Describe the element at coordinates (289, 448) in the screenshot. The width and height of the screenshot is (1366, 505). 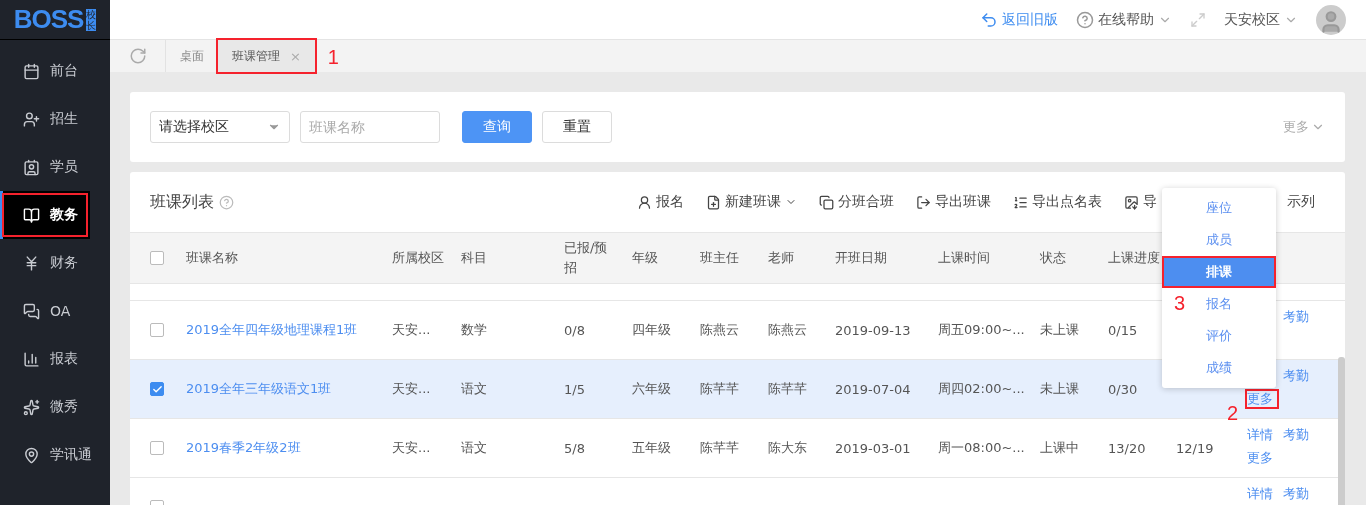
I see `class-name-link: 2019春季2年级2班` at that location.